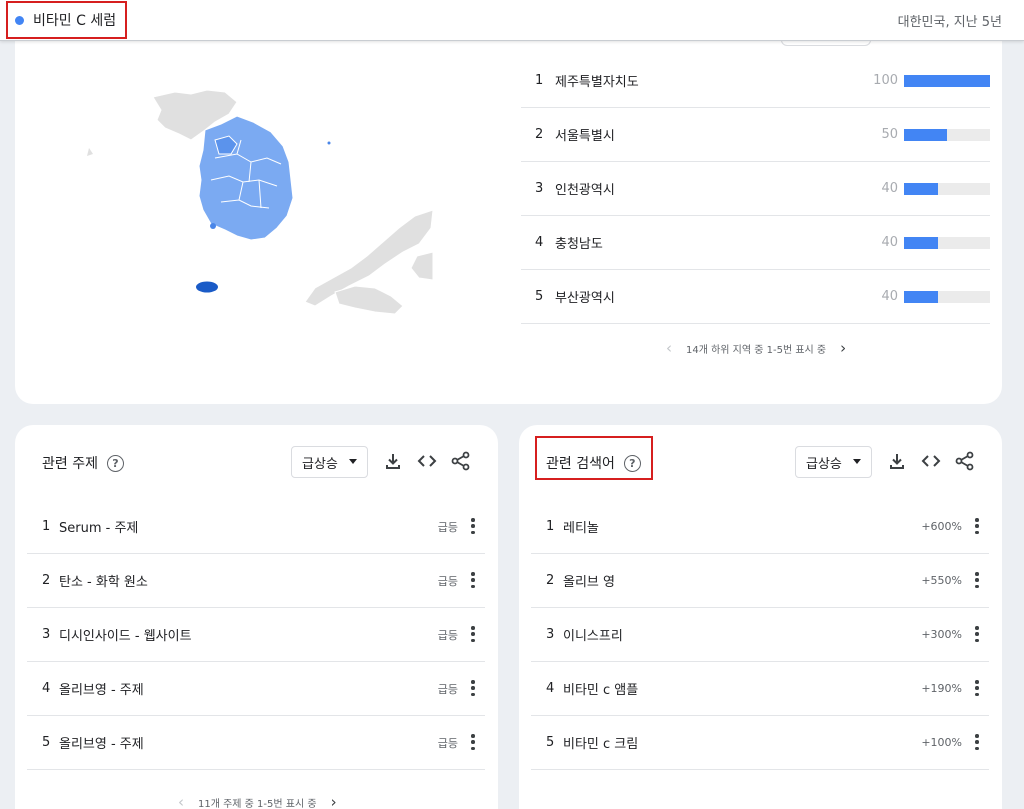  I want to click on list-item: 1 레티놀 +600%, so click(760, 527).